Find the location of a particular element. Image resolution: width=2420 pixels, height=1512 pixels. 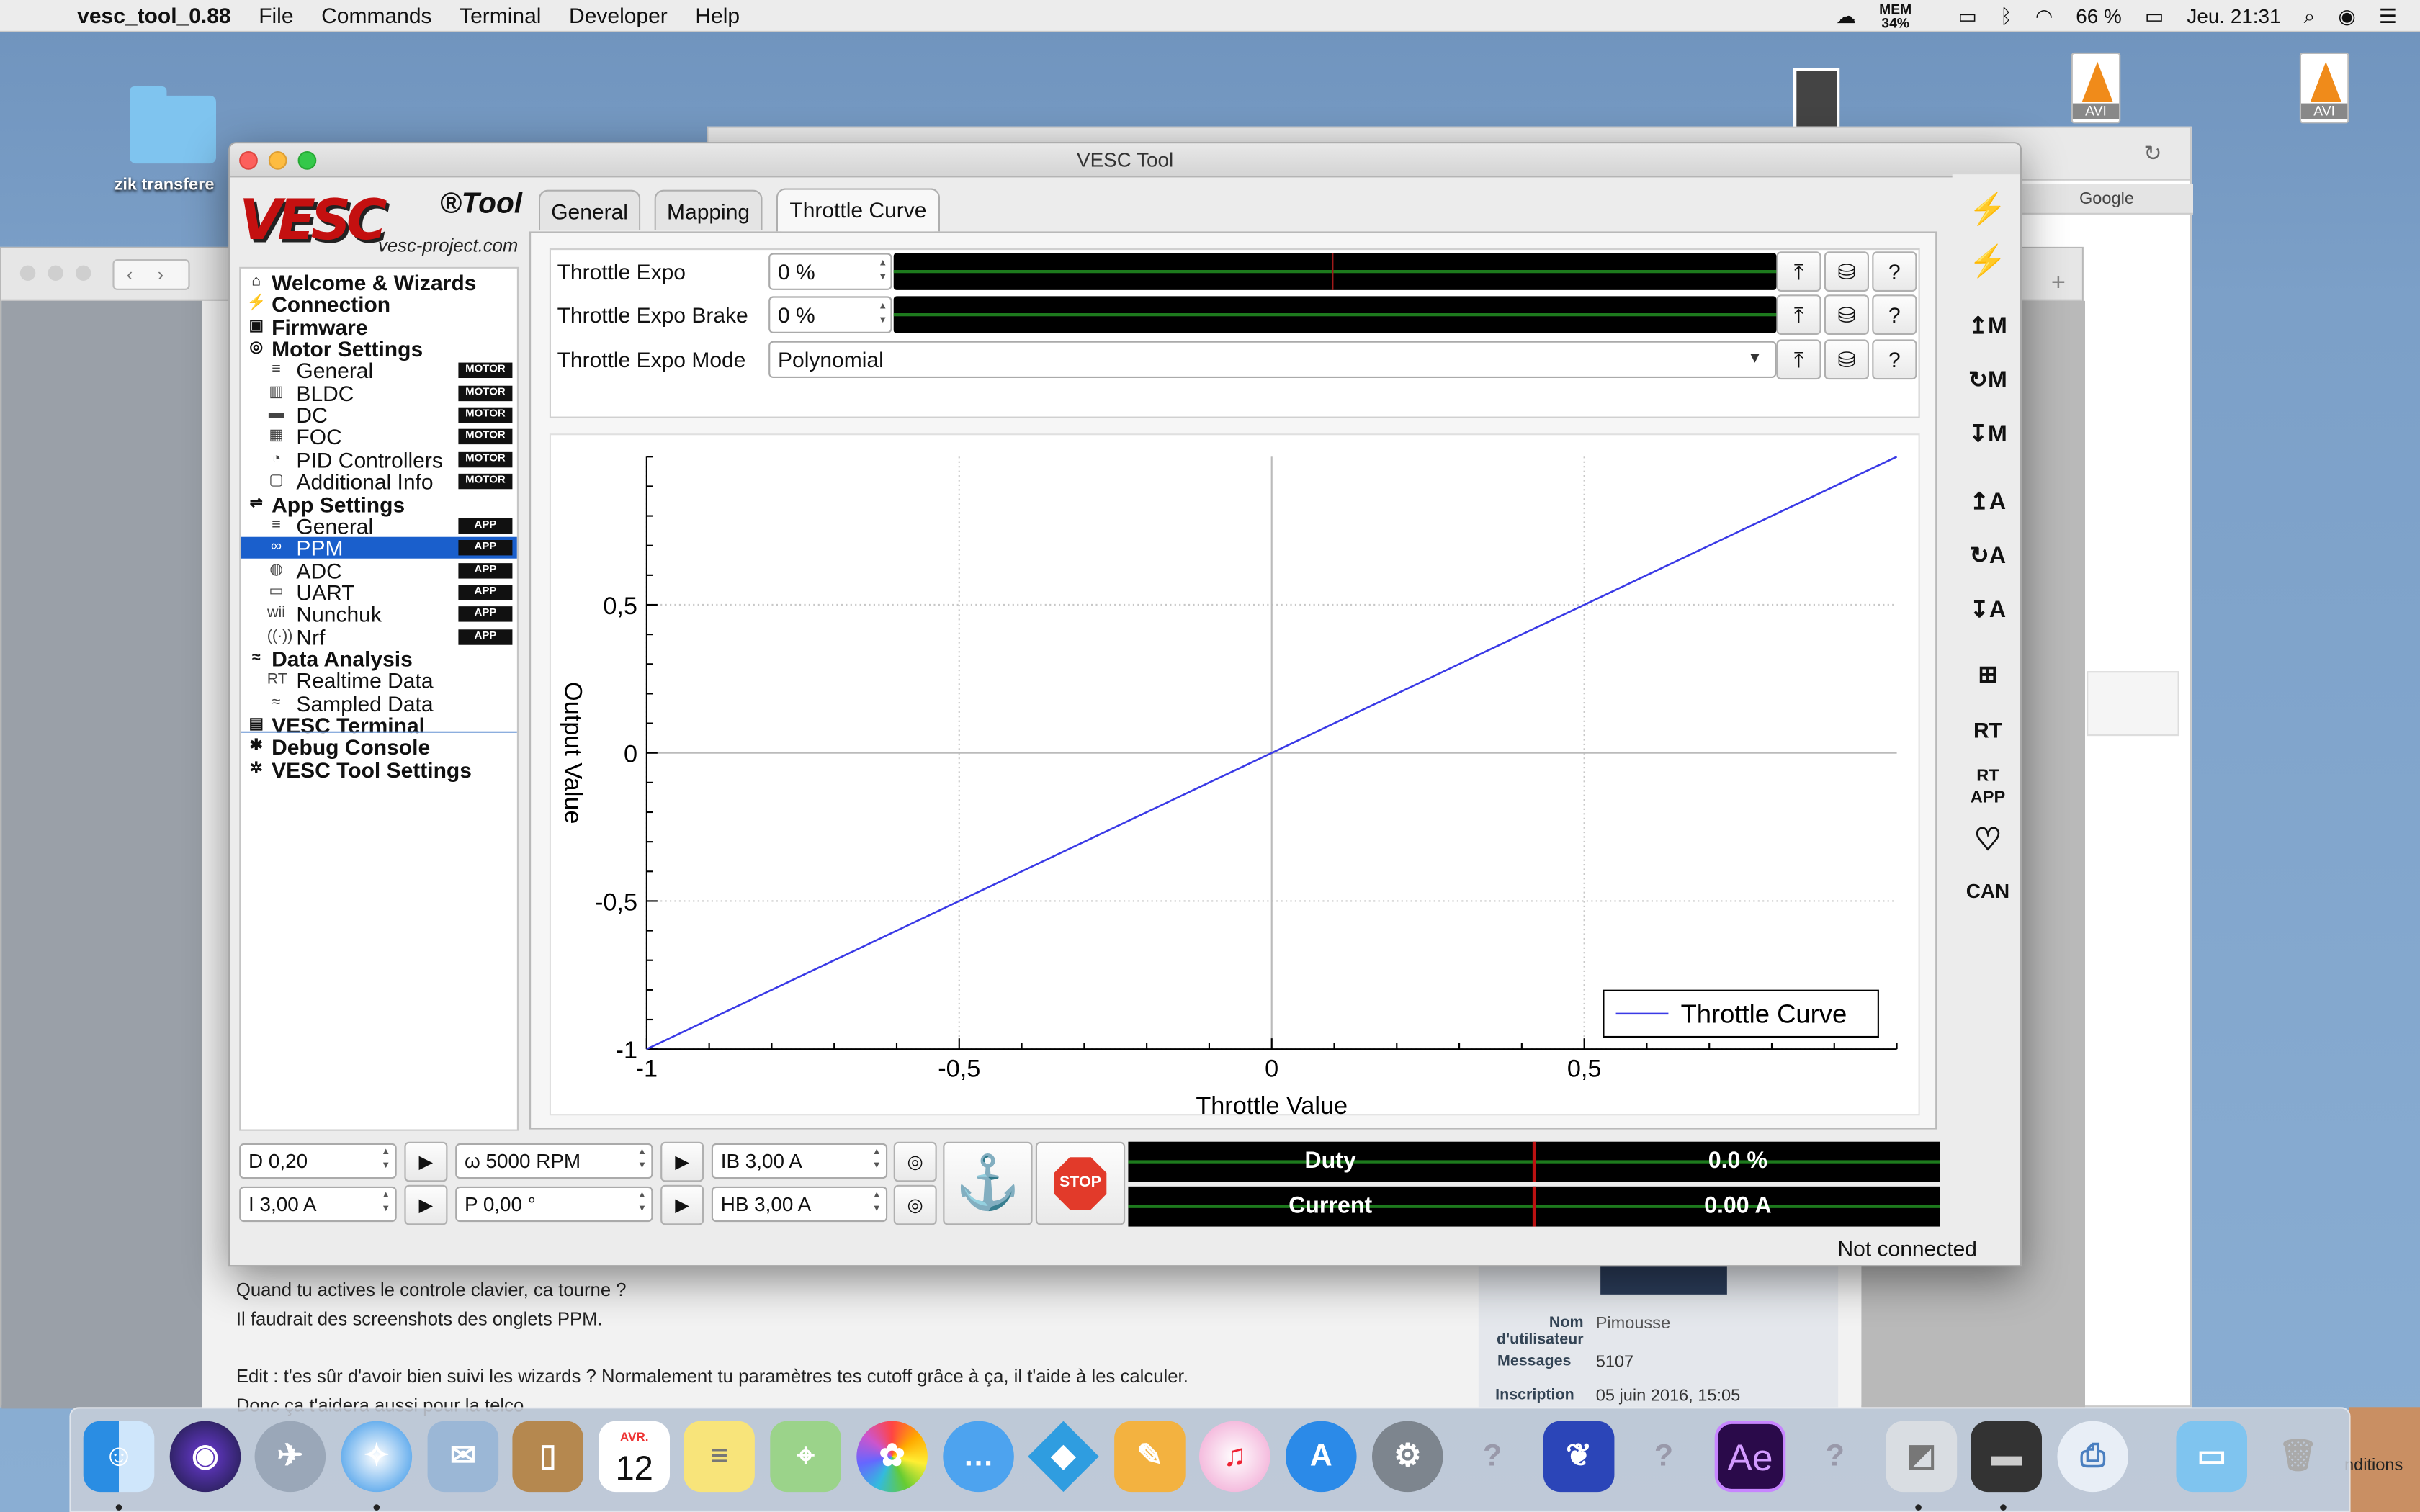

realtime-app-icon: RT APP is located at coordinates (1989, 785).